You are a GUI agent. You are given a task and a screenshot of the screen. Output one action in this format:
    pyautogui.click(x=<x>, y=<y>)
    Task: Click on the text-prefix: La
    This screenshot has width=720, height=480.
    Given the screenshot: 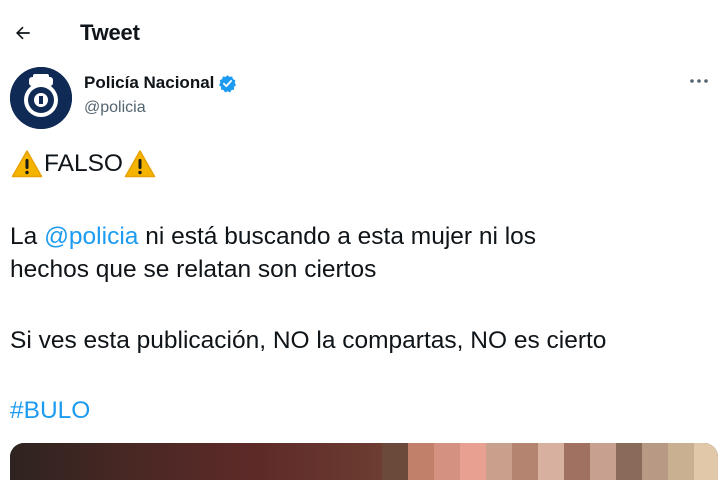 What is the action you would take?
    pyautogui.click(x=27, y=236)
    